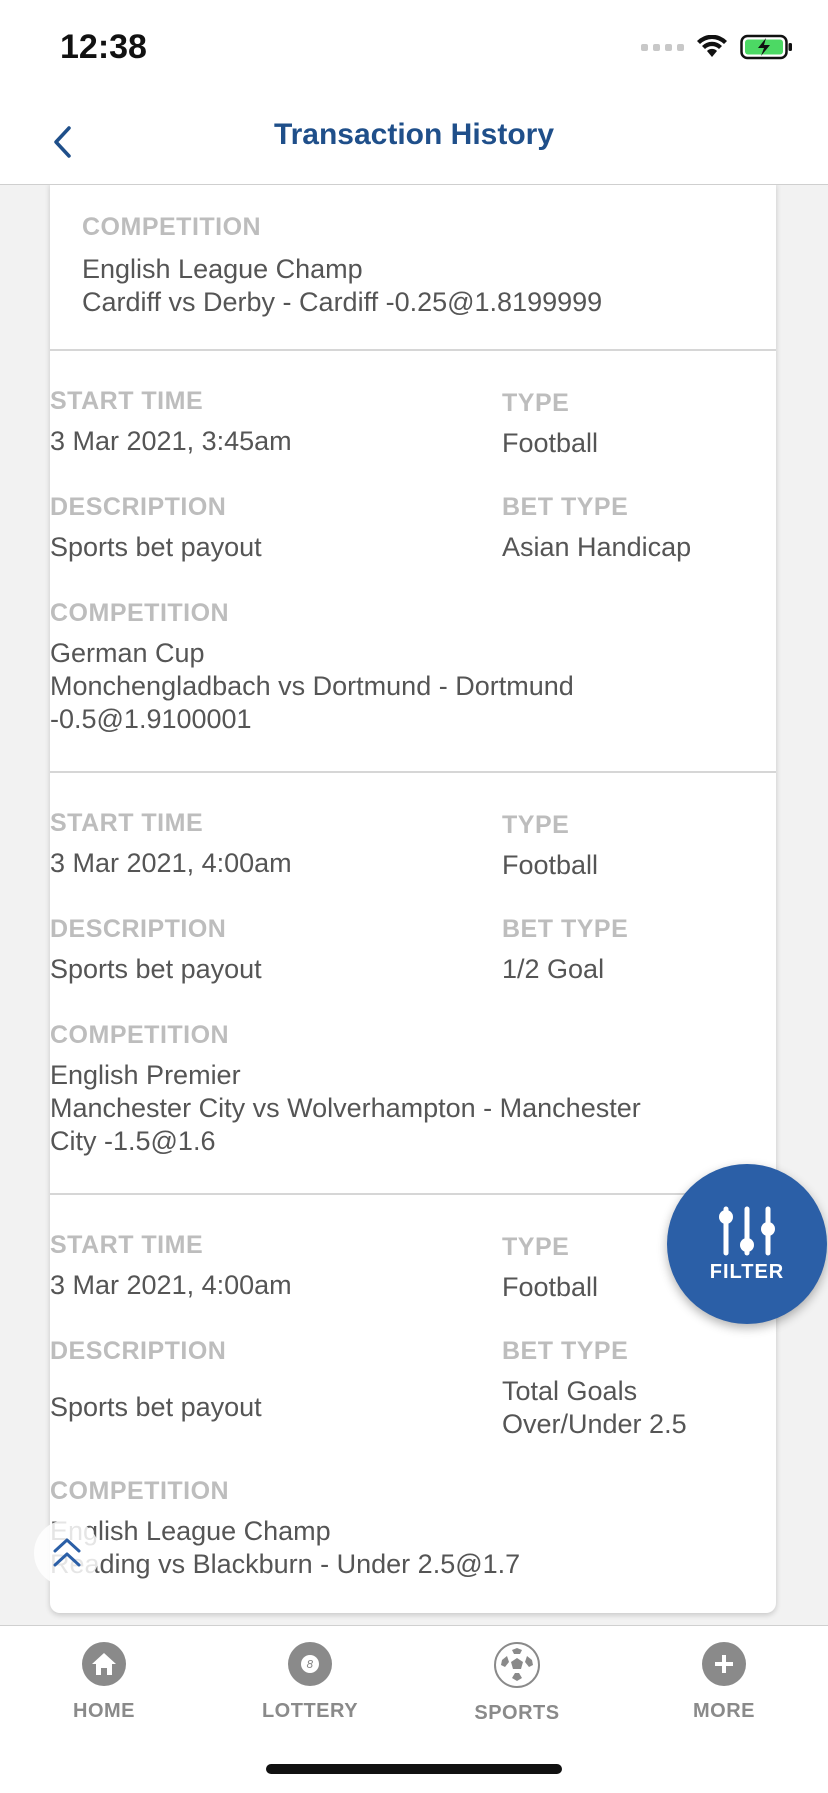 This screenshot has width=828, height=1793. I want to click on sliders-icon, so click(747, 1230).